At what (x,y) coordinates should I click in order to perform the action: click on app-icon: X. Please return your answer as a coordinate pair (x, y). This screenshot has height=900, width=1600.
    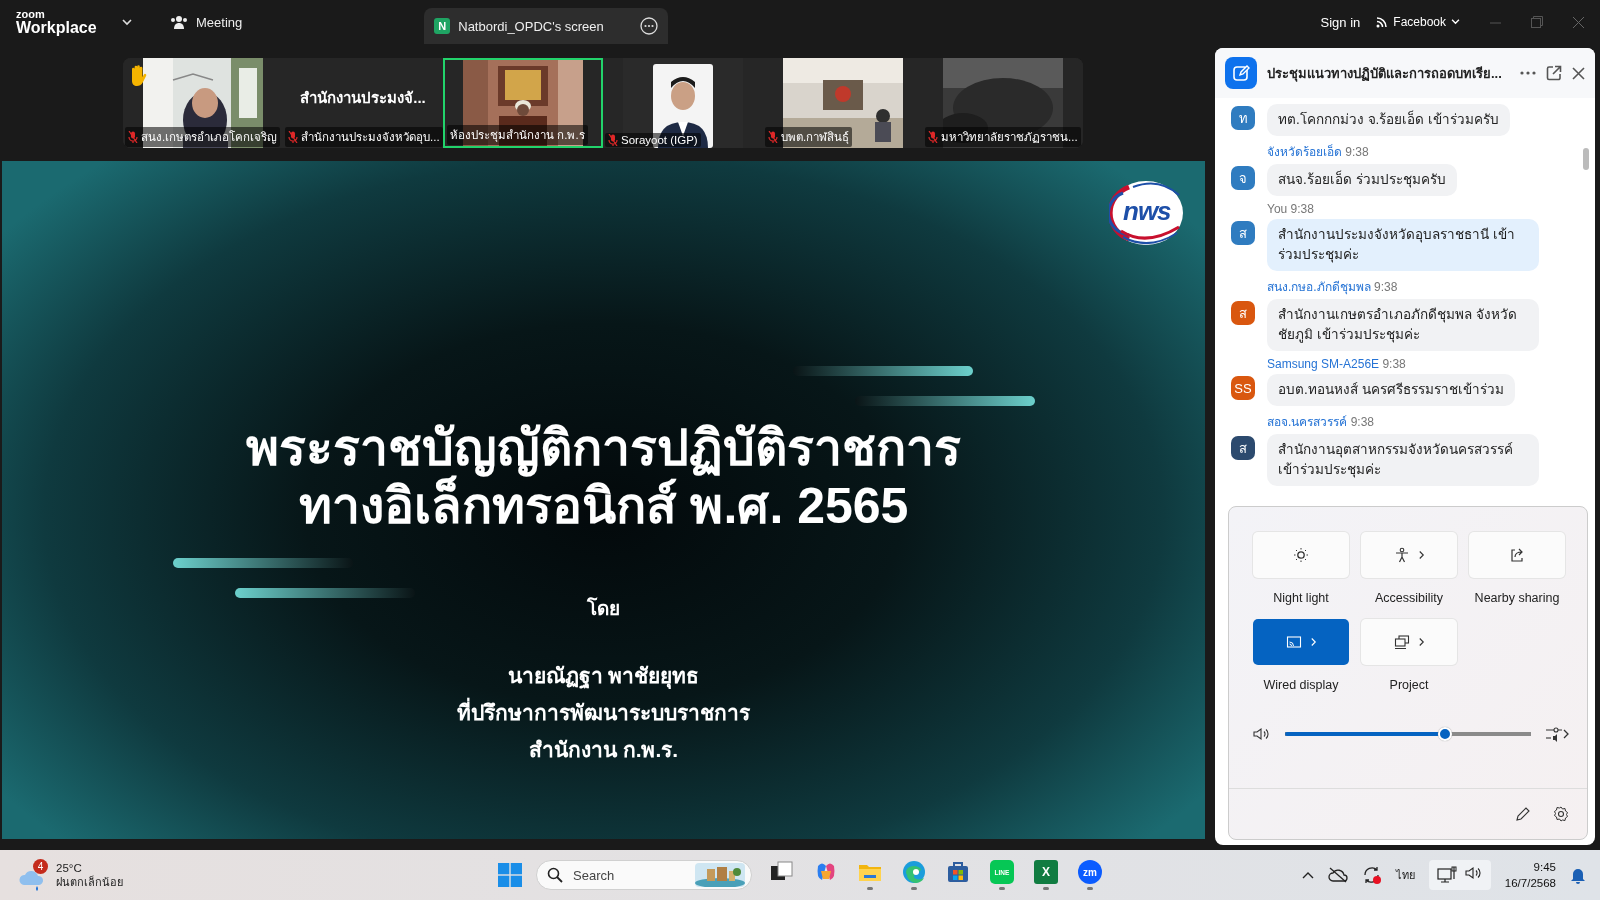
    Looking at the image, I should click on (1046, 872).